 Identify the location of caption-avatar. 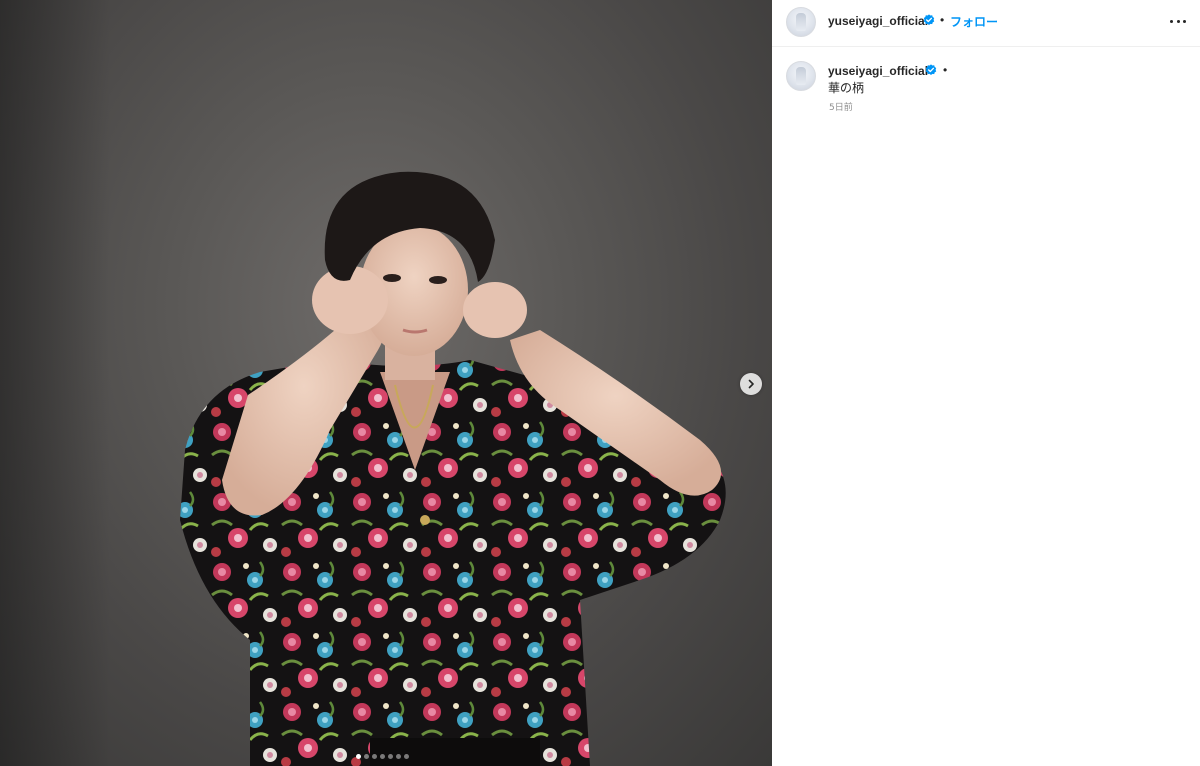
(801, 76).